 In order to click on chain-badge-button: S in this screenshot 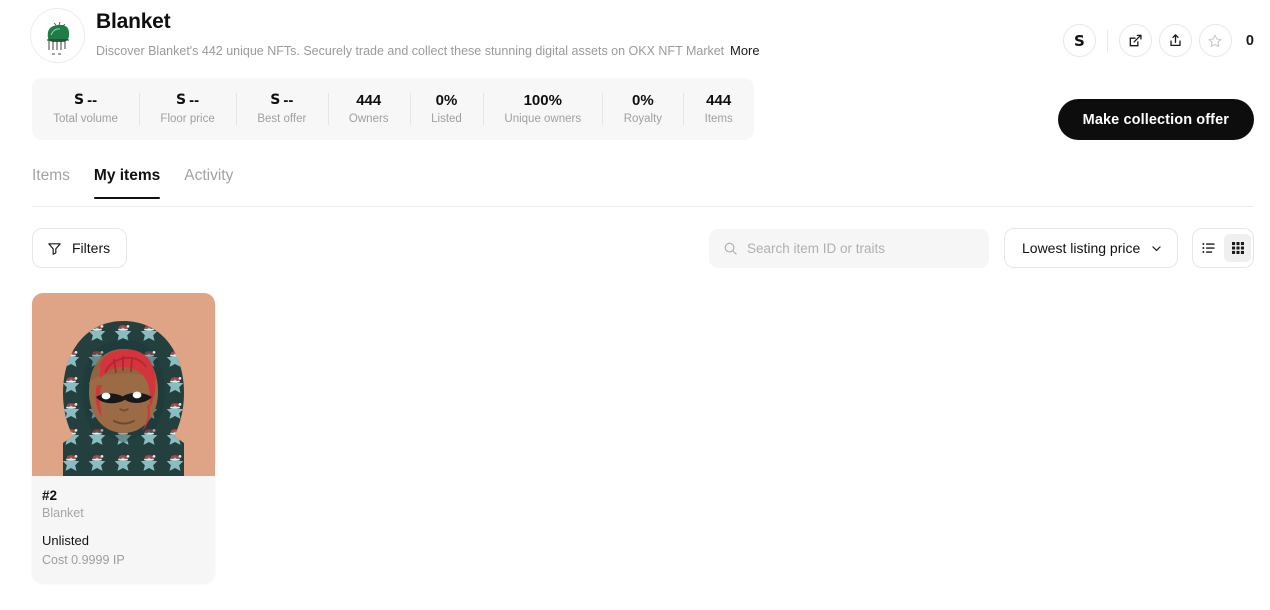, I will do `click(1079, 40)`.